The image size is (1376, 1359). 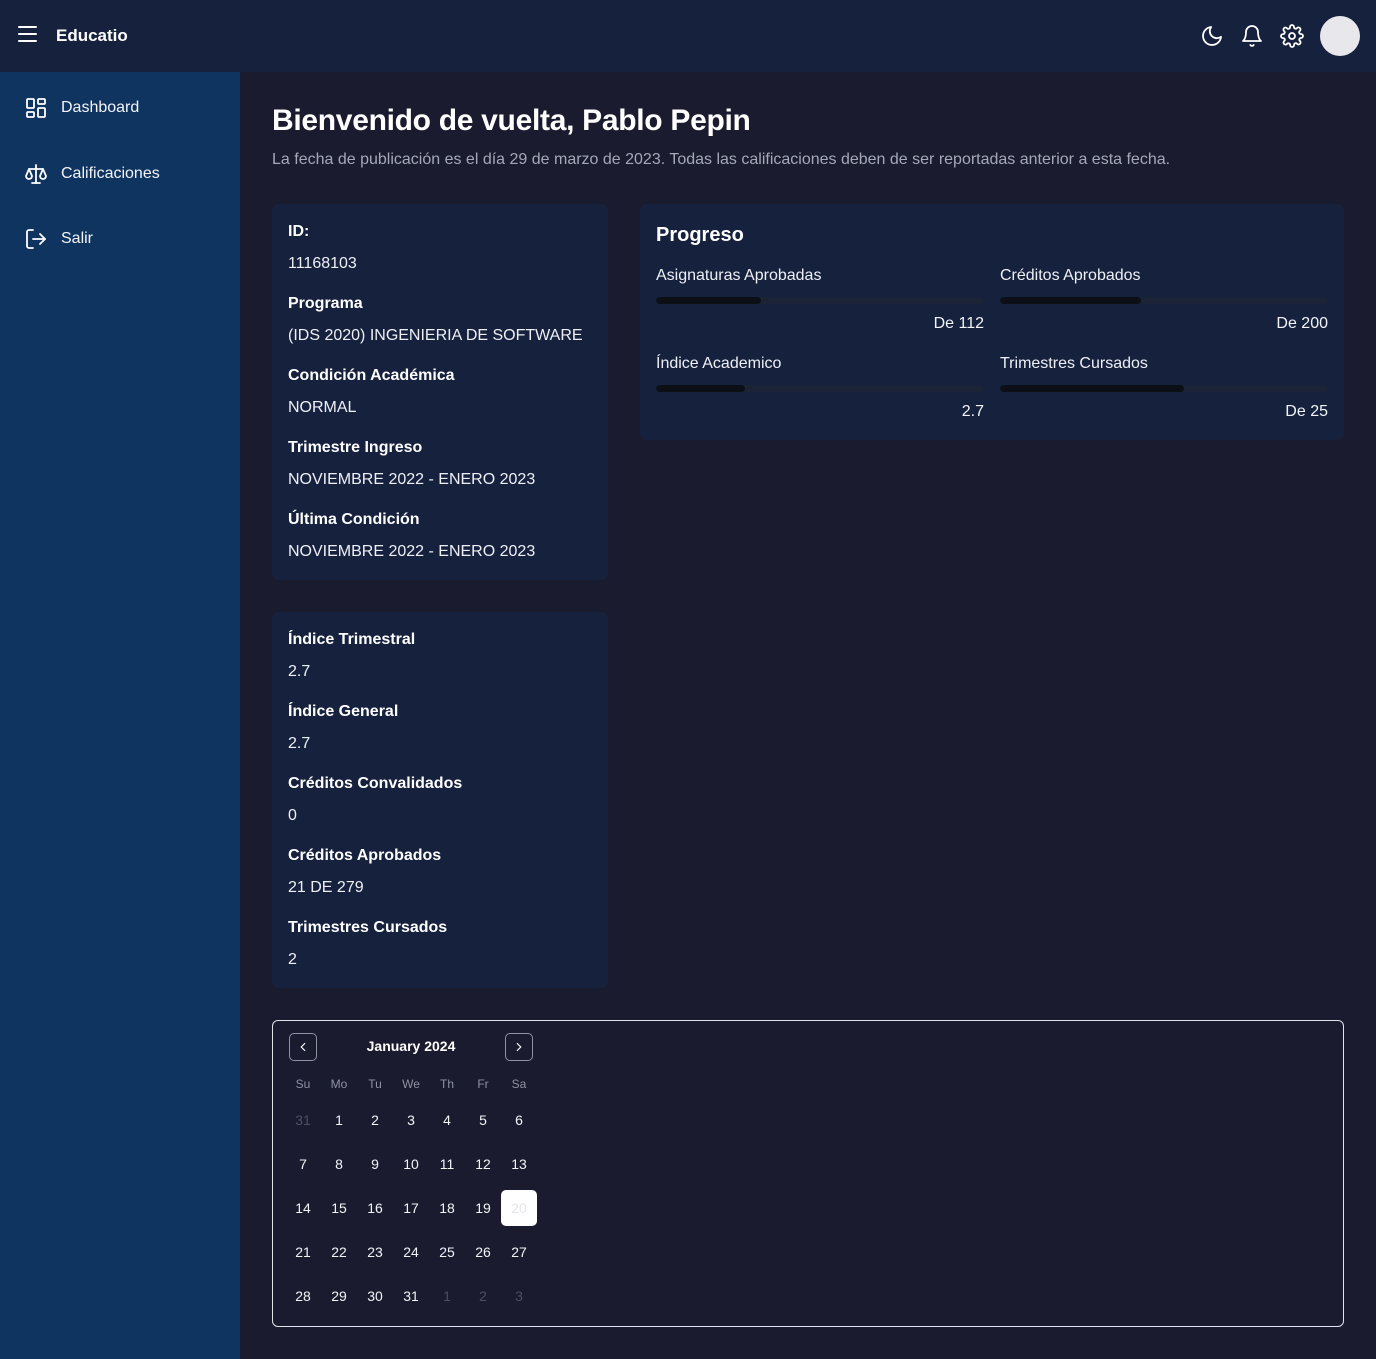 What do you see at coordinates (519, 1084) in the screenshot?
I see `weekday-label: Sa` at bounding box center [519, 1084].